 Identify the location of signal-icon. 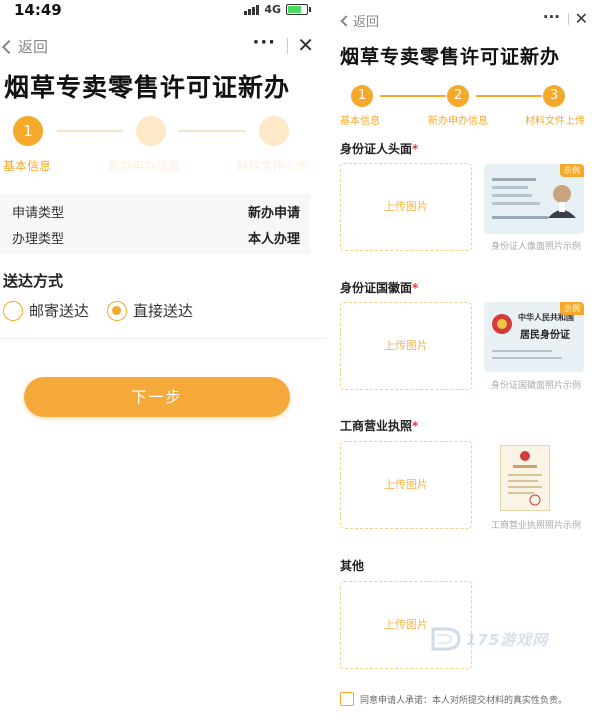
(252, 9).